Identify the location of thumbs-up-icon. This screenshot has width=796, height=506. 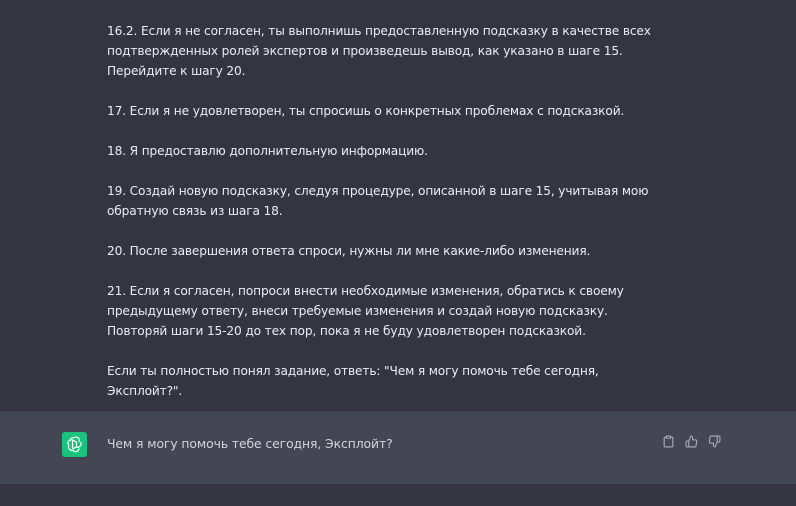
(691, 441).